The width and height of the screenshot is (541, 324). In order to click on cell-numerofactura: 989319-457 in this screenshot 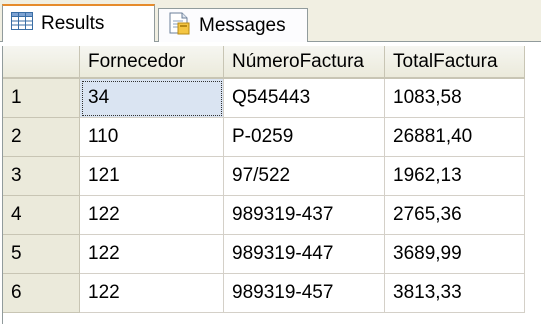, I will do `click(304, 293)`.